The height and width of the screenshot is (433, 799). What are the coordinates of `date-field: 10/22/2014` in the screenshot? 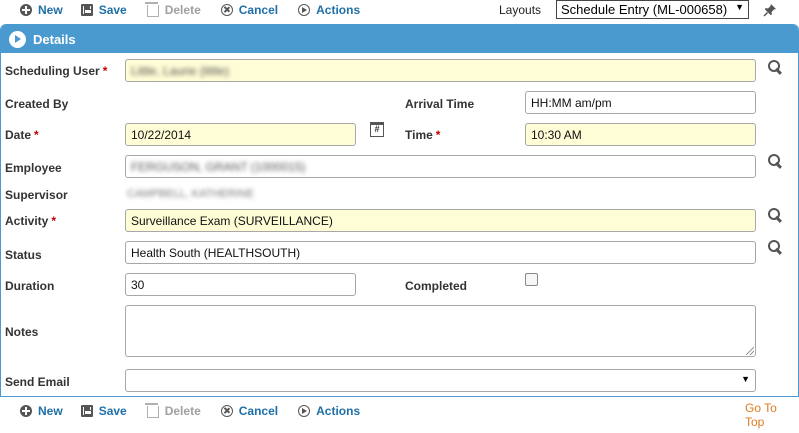 It's located at (240, 134).